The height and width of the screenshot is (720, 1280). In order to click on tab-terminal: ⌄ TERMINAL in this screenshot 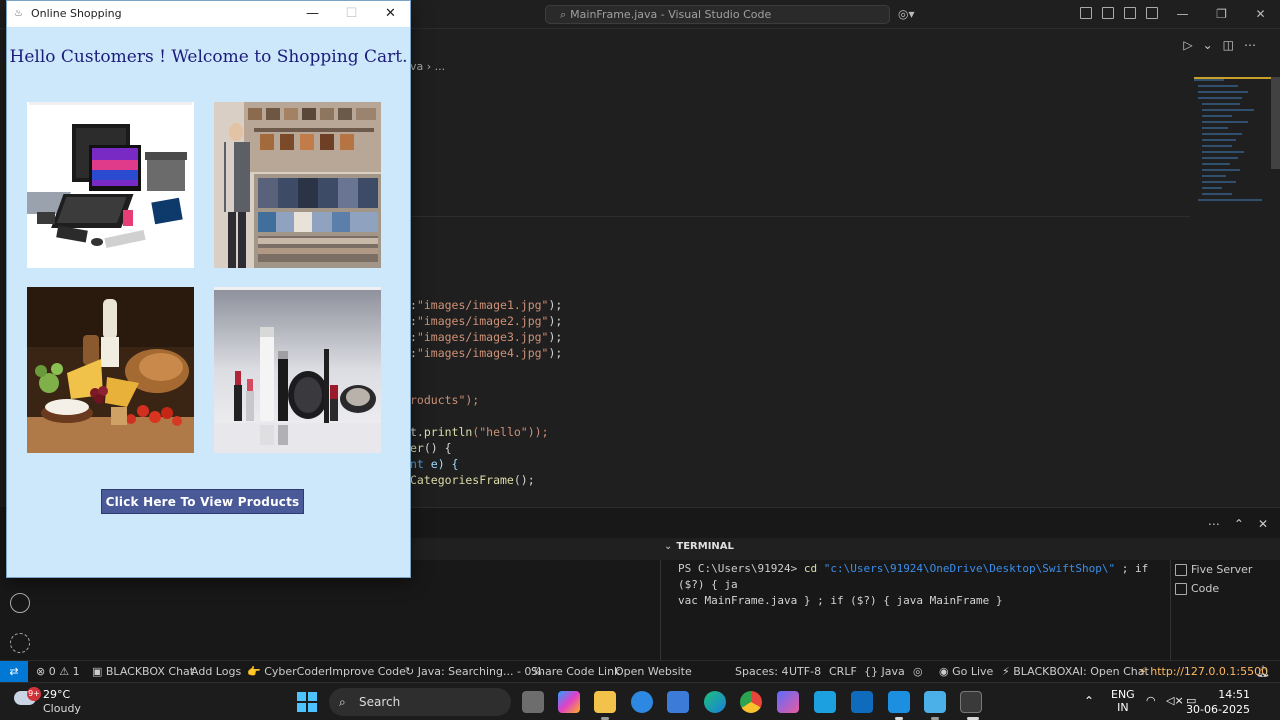, I will do `click(699, 546)`.